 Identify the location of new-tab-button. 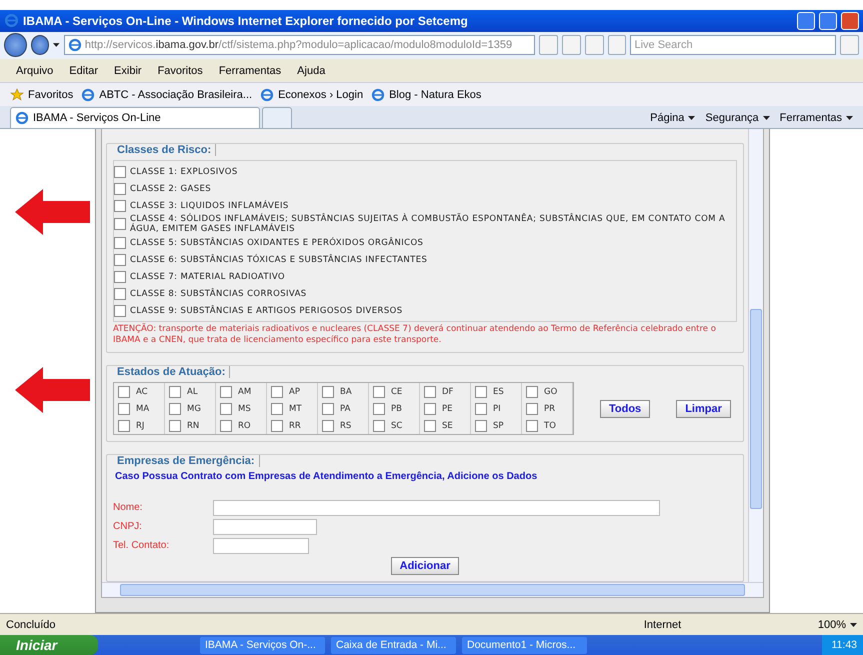
(277, 117).